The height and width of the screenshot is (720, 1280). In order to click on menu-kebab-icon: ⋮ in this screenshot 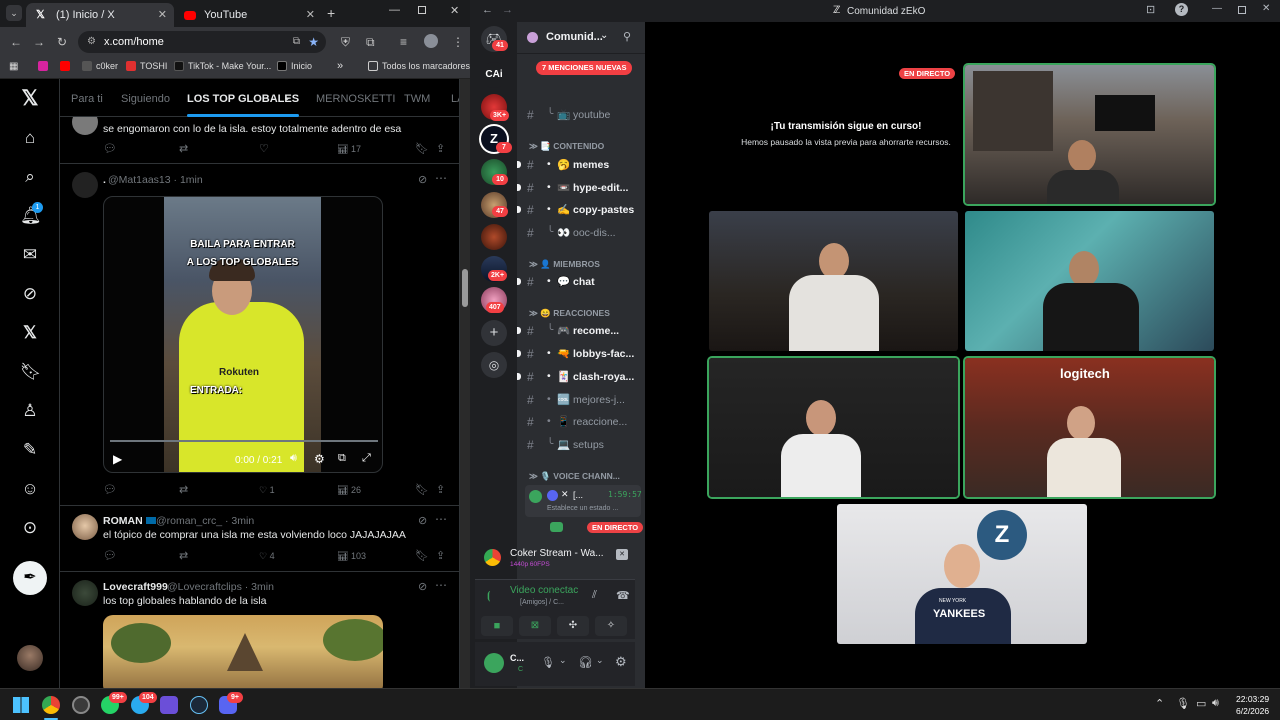, I will do `click(458, 42)`.